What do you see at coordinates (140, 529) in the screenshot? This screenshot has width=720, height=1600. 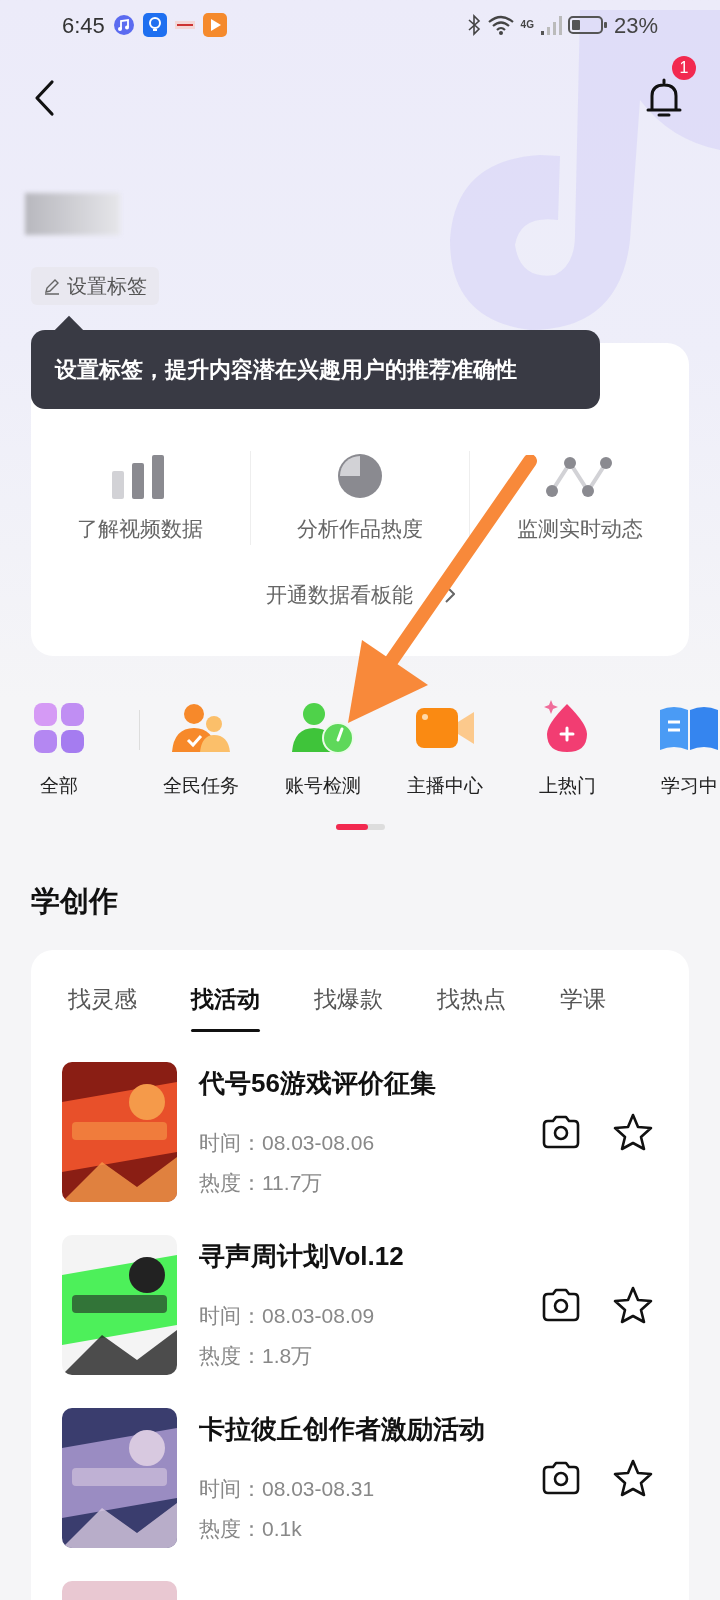 I see `feature-label: 了解视频数据` at bounding box center [140, 529].